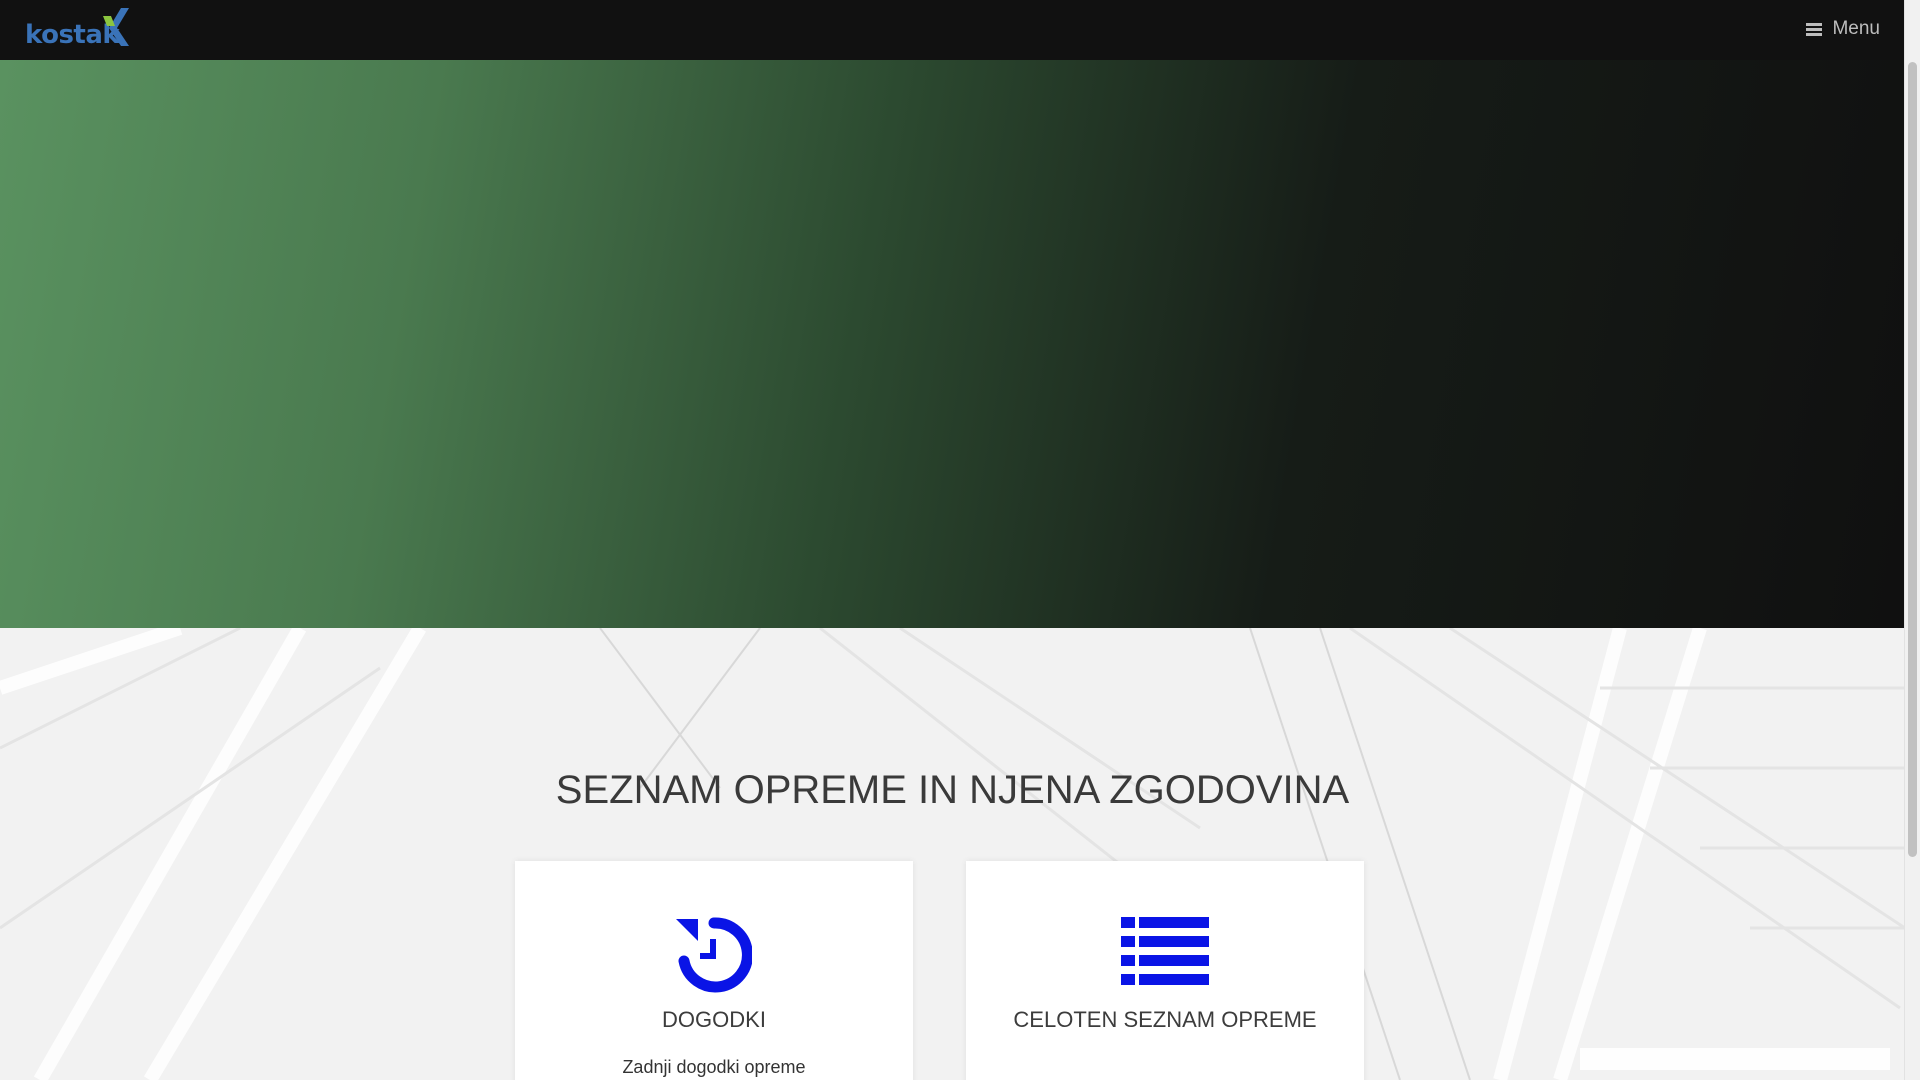 This screenshot has height=1080, width=1920. I want to click on scrollbar-thumb, so click(1912, 459).